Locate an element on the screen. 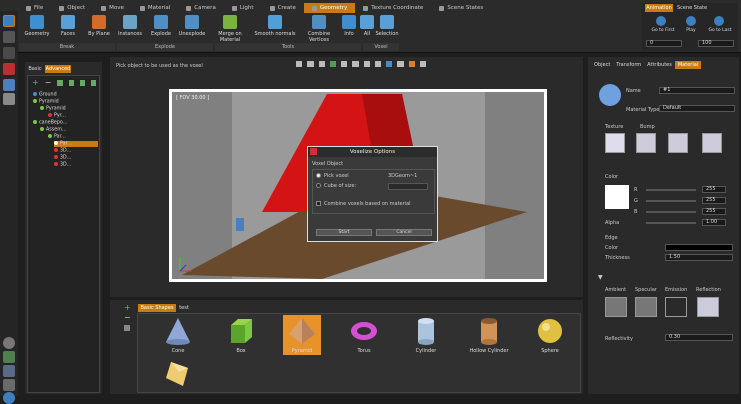  specular-swatch is located at coordinates (646, 307).